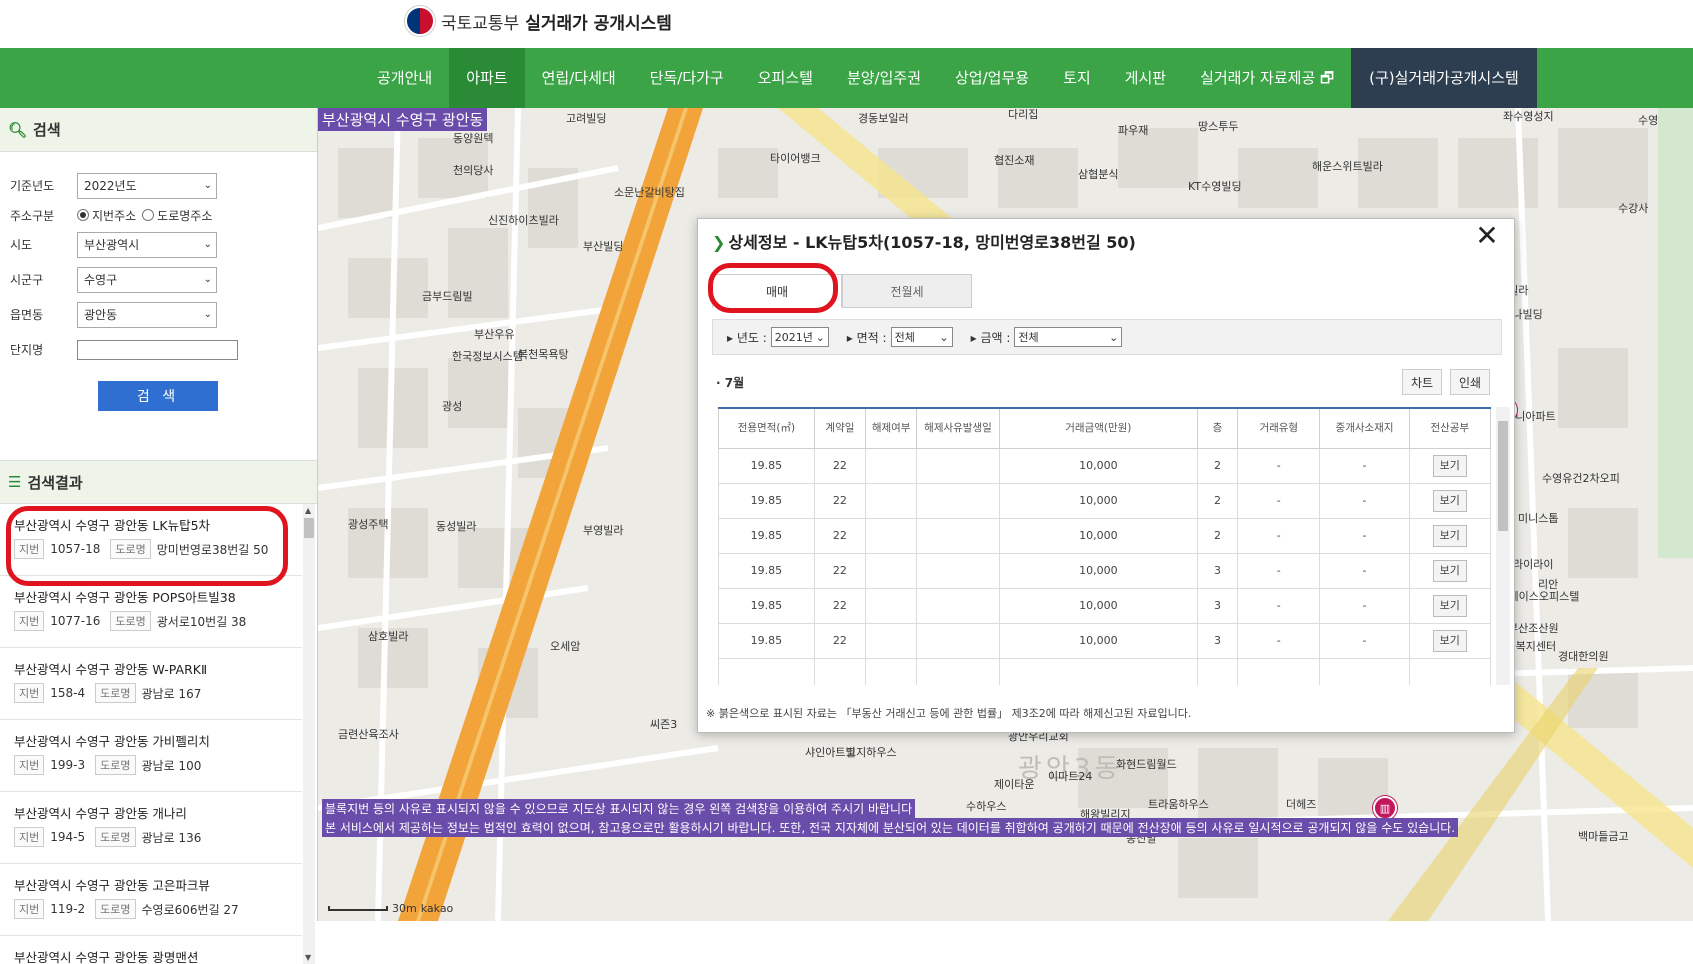 The width and height of the screenshot is (1693, 964). Describe the element at coordinates (404, 78) in the screenshot. I see `nav-item: 공개안내` at that location.